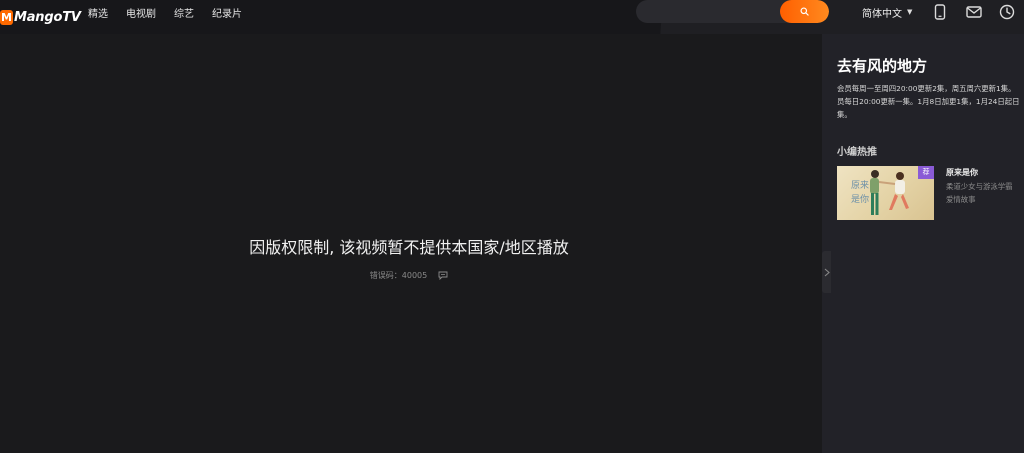 This screenshot has width=1024, height=453. I want to click on error-info: 错误码：40005, so click(409, 275).